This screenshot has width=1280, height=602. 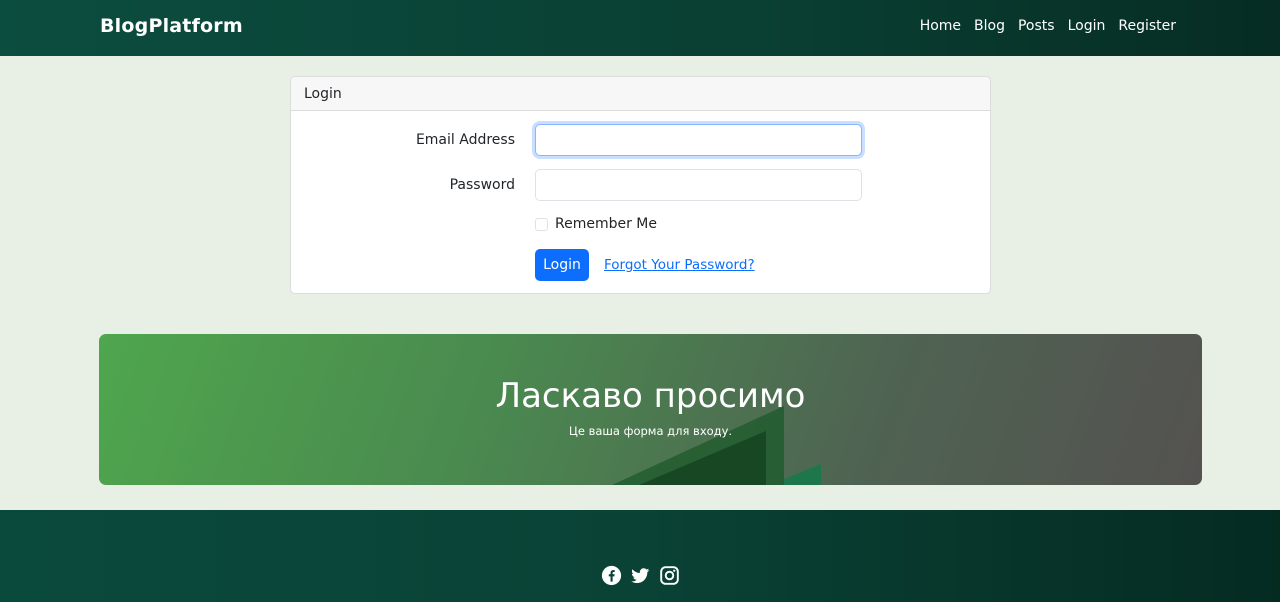 What do you see at coordinates (465, 140) in the screenshot?
I see `email-label: Email Address` at bounding box center [465, 140].